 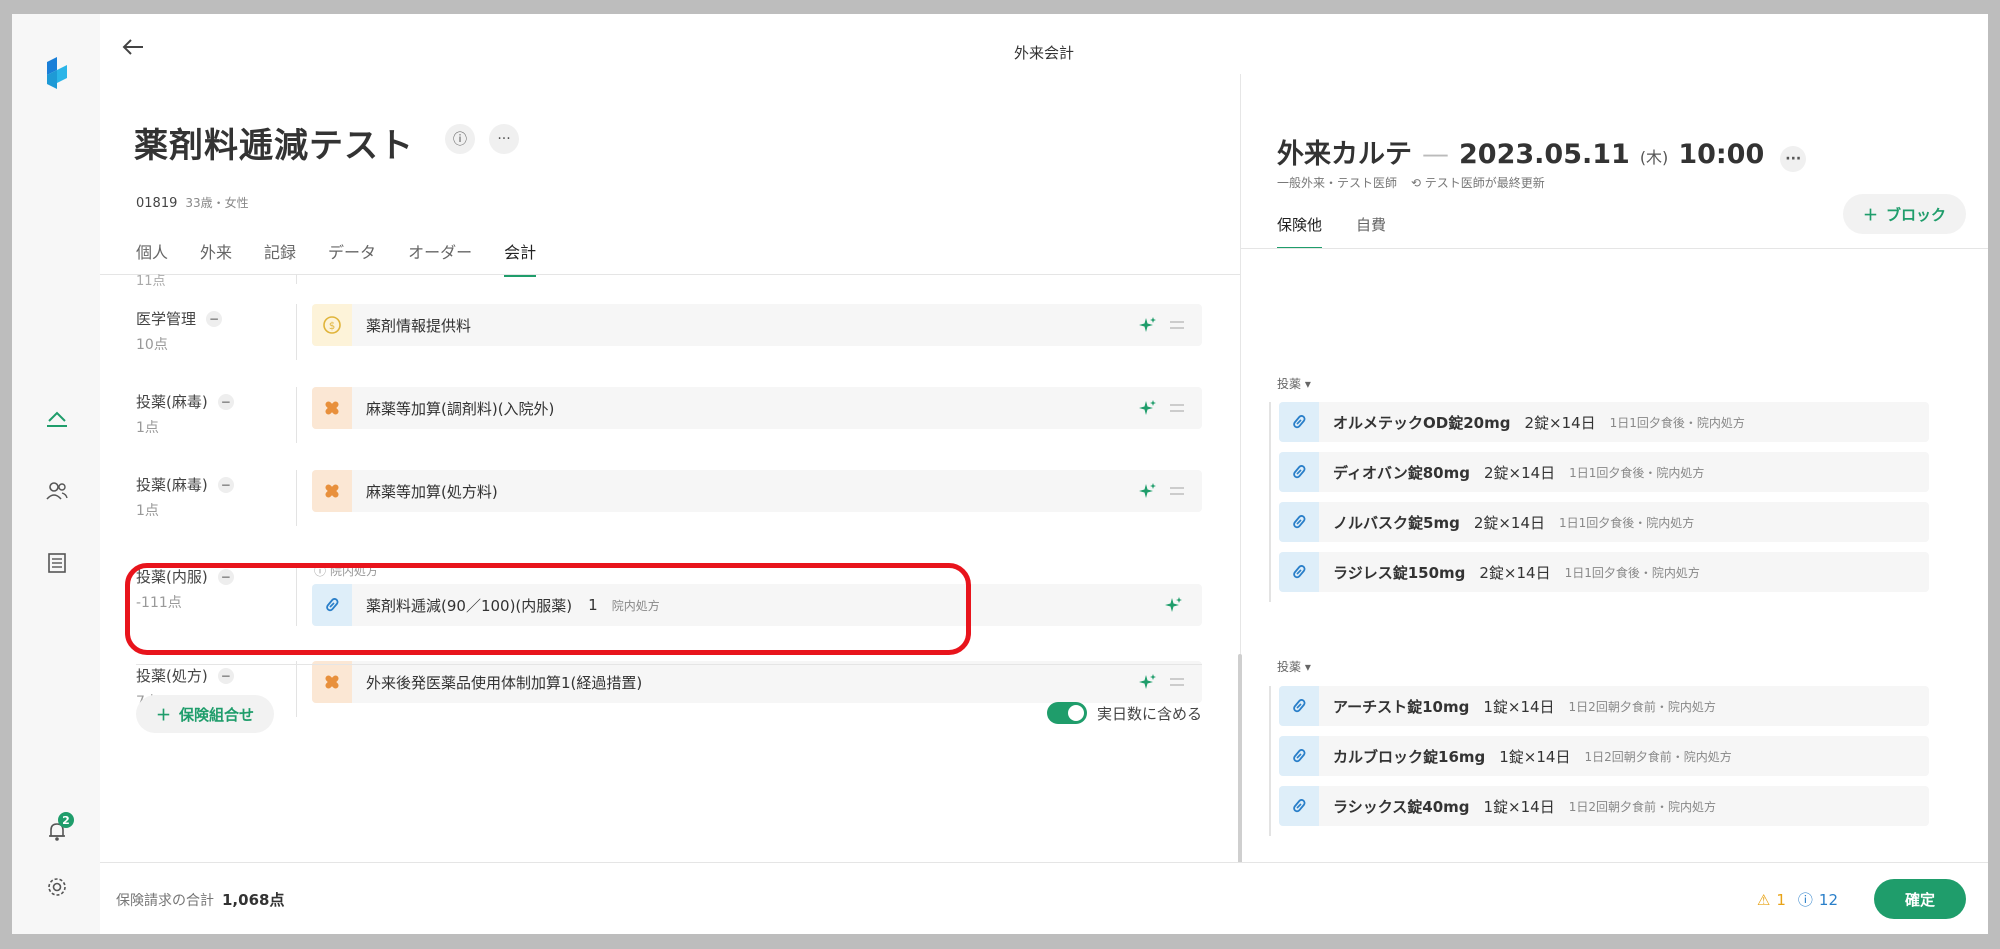 I want to click on medication-group-label-text: 投薬, so click(x=1289, y=667).